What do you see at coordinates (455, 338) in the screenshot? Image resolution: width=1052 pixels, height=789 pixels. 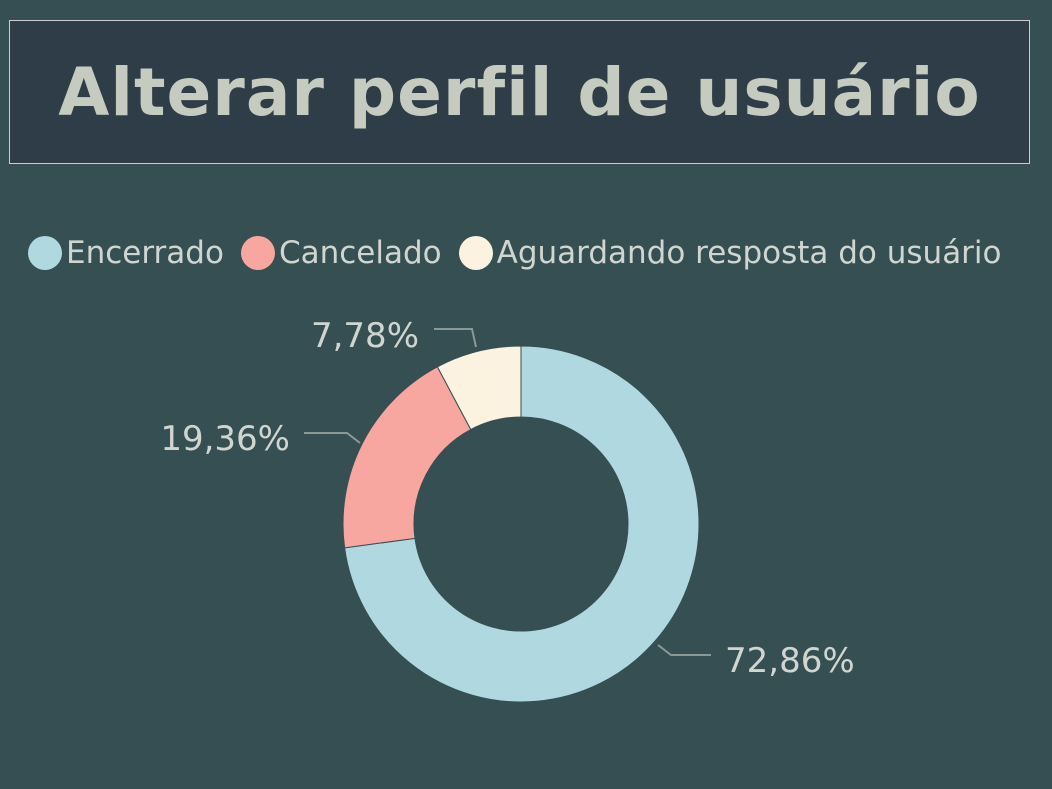 I see `leader-line-aguardando` at bounding box center [455, 338].